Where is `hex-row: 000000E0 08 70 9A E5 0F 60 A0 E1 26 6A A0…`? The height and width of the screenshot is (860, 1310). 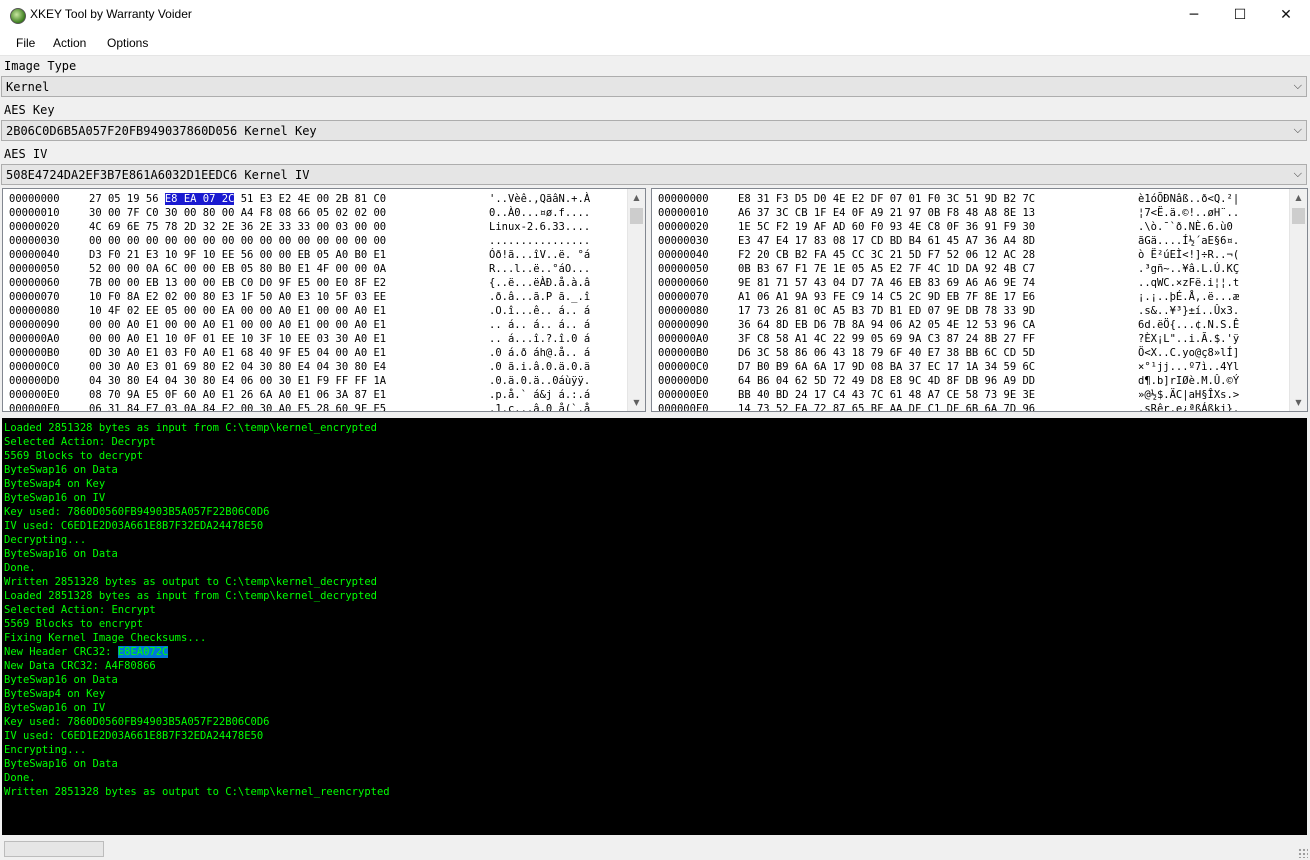 hex-row: 000000E0 08 70 9A E5 0F 60 A0 E1 26 6A A0… is located at coordinates (299, 395).